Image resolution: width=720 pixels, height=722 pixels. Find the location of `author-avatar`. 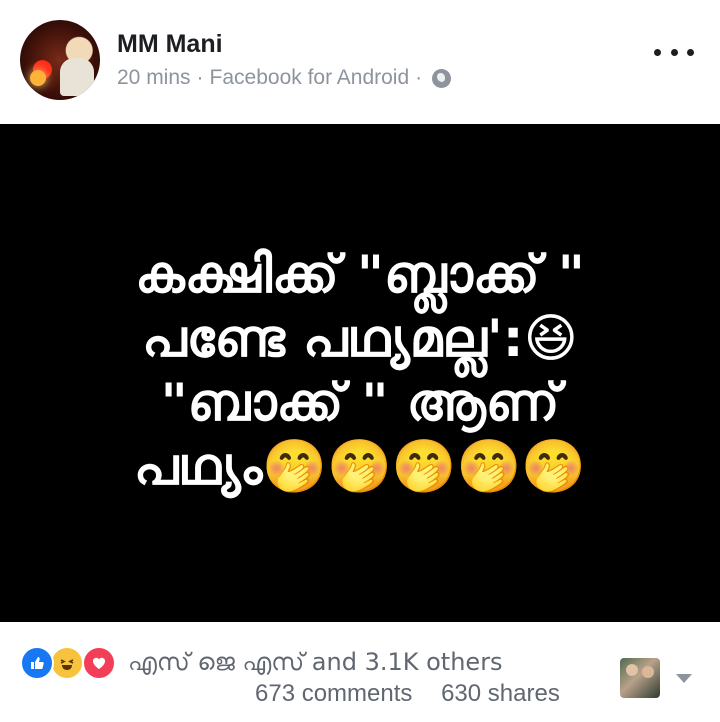

author-avatar is located at coordinates (60, 60).